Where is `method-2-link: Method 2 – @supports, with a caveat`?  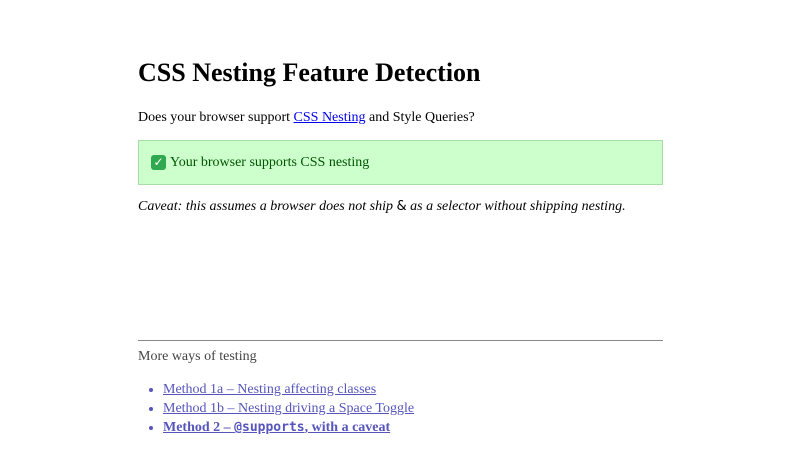 method-2-link: Method 2 – @supports, with a caveat is located at coordinates (276, 427).